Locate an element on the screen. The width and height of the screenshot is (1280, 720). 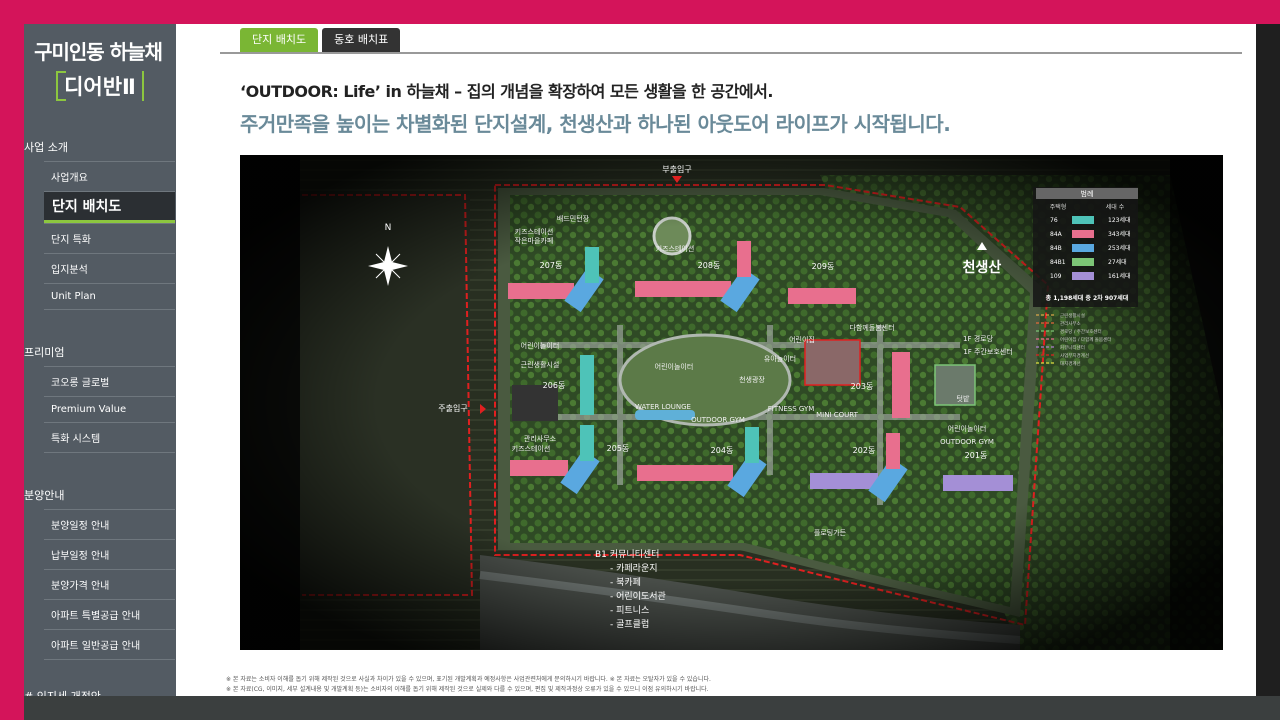
legend-type: 109 is located at coordinates (1056, 276).